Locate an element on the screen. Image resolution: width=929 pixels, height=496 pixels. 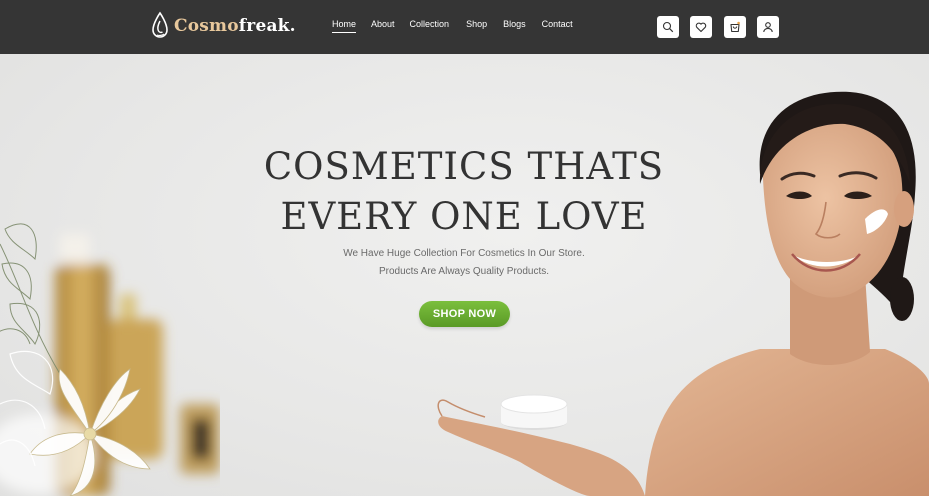
wishlist-button is located at coordinates (701, 27).